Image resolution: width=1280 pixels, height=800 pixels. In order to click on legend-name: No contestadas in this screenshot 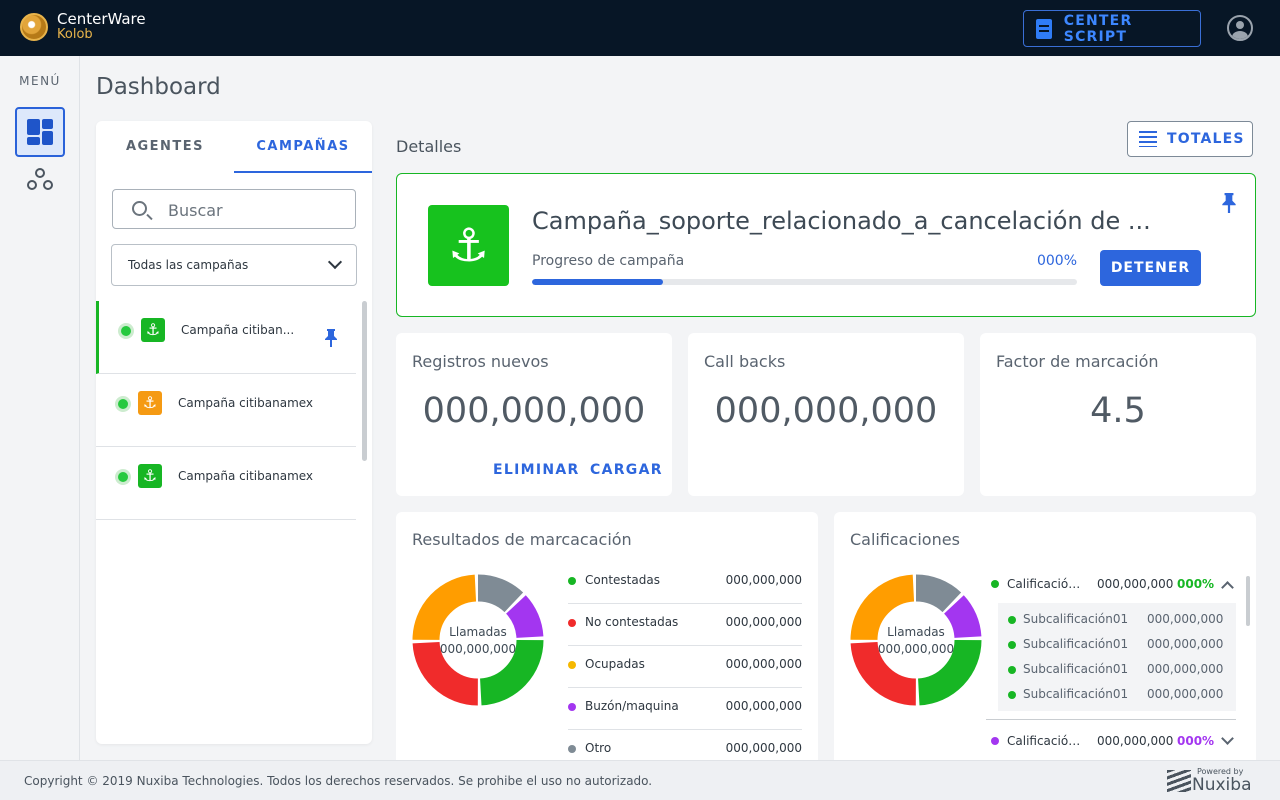, I will do `click(632, 622)`.